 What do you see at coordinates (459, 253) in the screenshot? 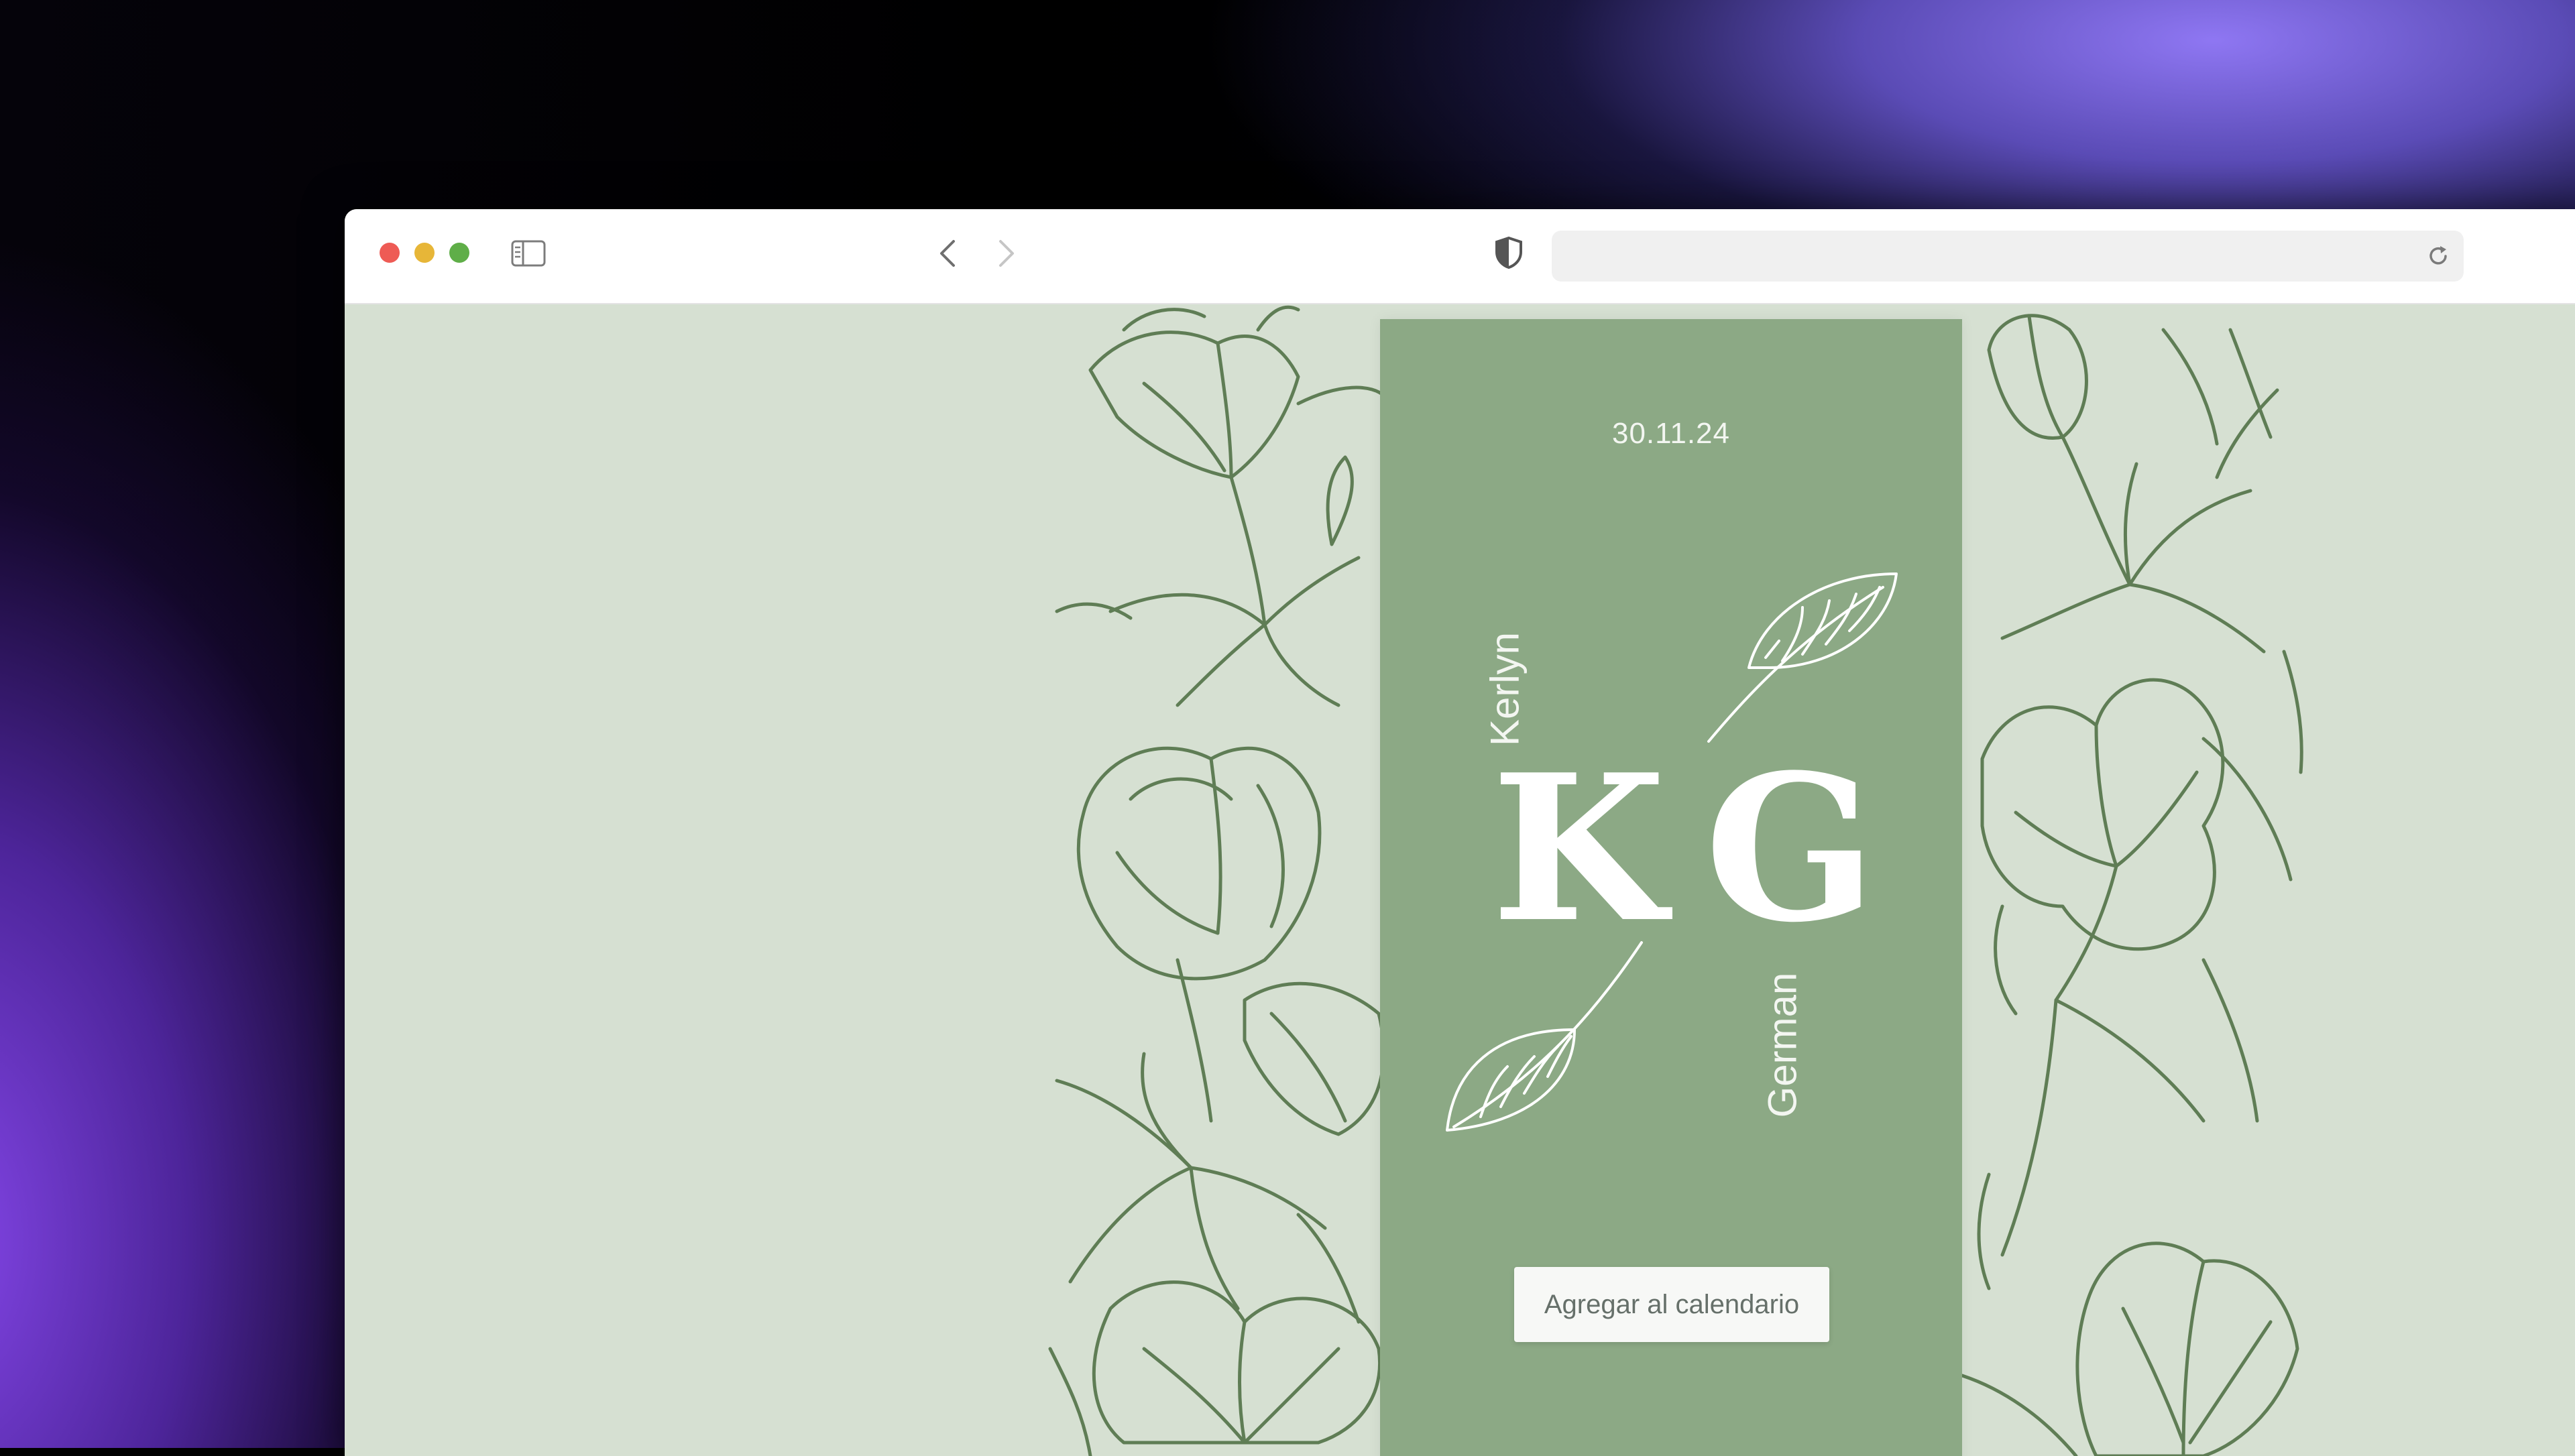
I see `zoom-window-button` at bounding box center [459, 253].